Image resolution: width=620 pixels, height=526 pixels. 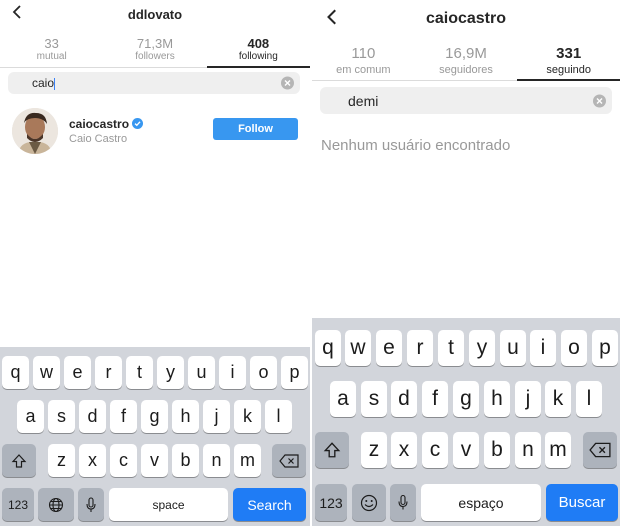 I want to click on search-key: Search, so click(x=269, y=504).